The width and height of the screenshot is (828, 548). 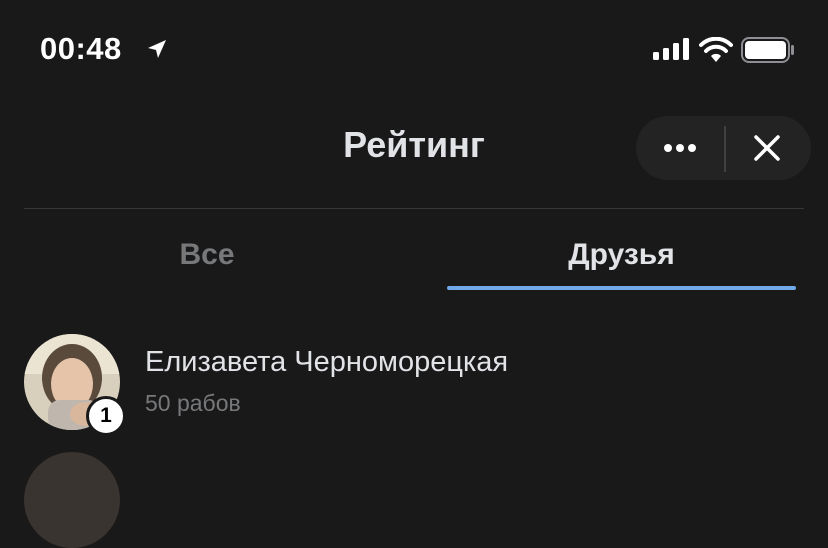 What do you see at coordinates (193, 403) in the screenshot?
I see `user-subtitle: 50 рабов` at bounding box center [193, 403].